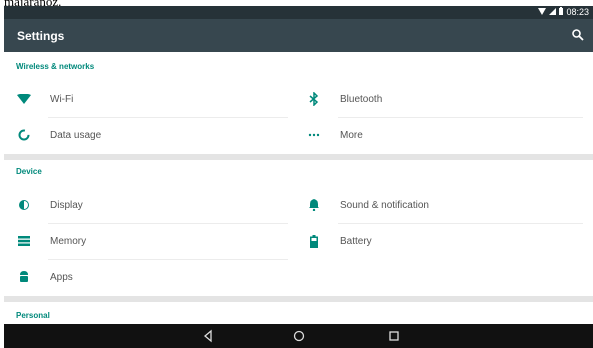 This screenshot has height=348, width=593. Describe the element at coordinates (24, 99) in the screenshot. I see `wifi-icon` at that location.